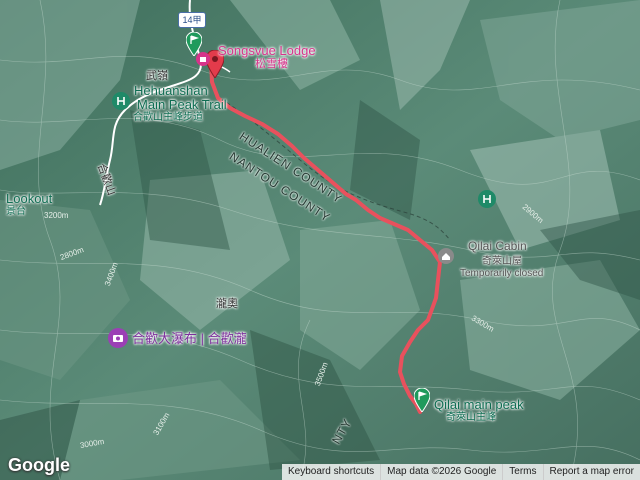  What do you see at coordinates (502, 273) in the screenshot?
I see `qilai-cabin-status: Temporarily closed` at bounding box center [502, 273].